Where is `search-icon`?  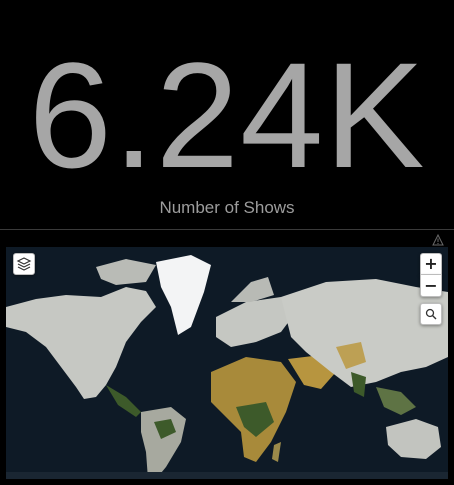 search-icon is located at coordinates (431, 314).